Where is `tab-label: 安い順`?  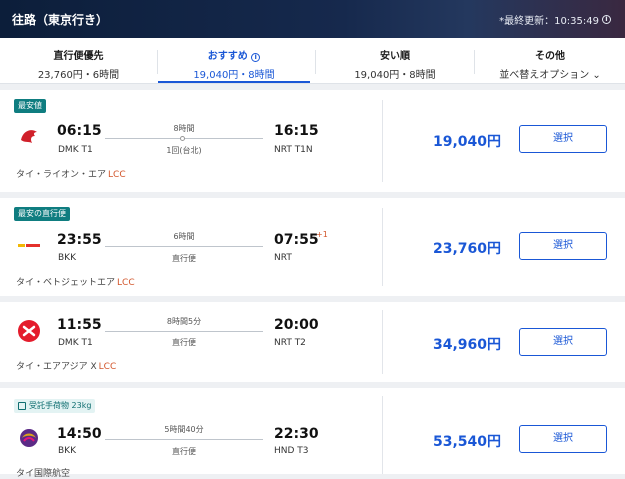 tab-label: 安い順 is located at coordinates (395, 56).